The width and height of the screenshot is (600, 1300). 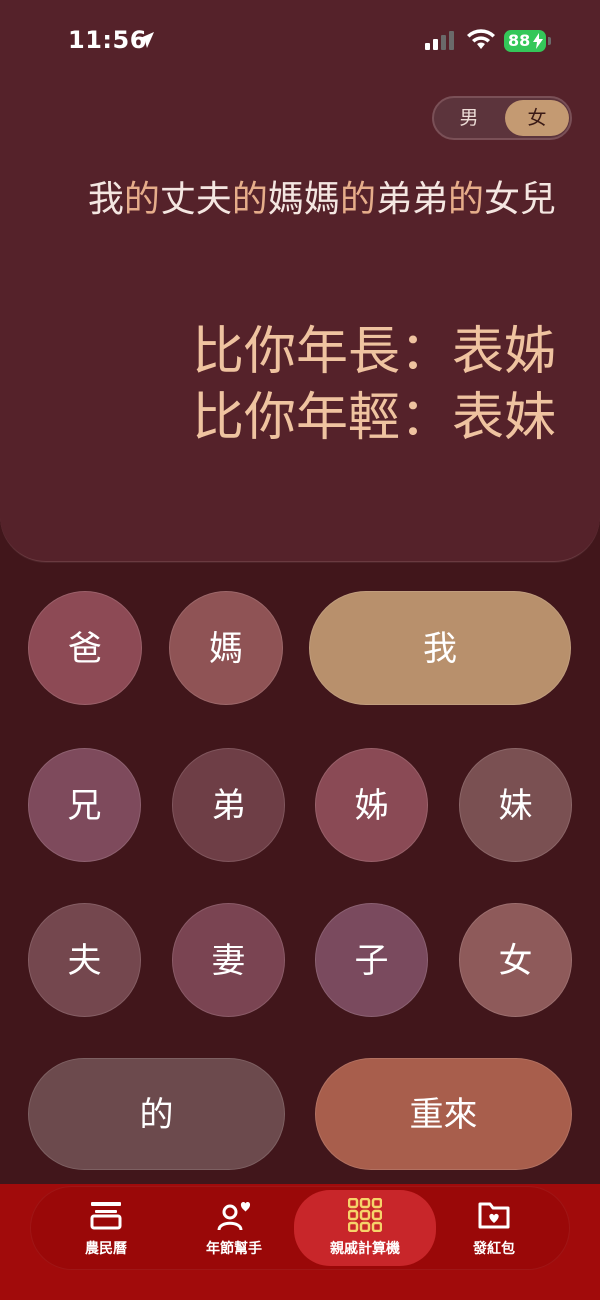 What do you see at coordinates (226, 648) in the screenshot?
I see `key-mom: 媽` at bounding box center [226, 648].